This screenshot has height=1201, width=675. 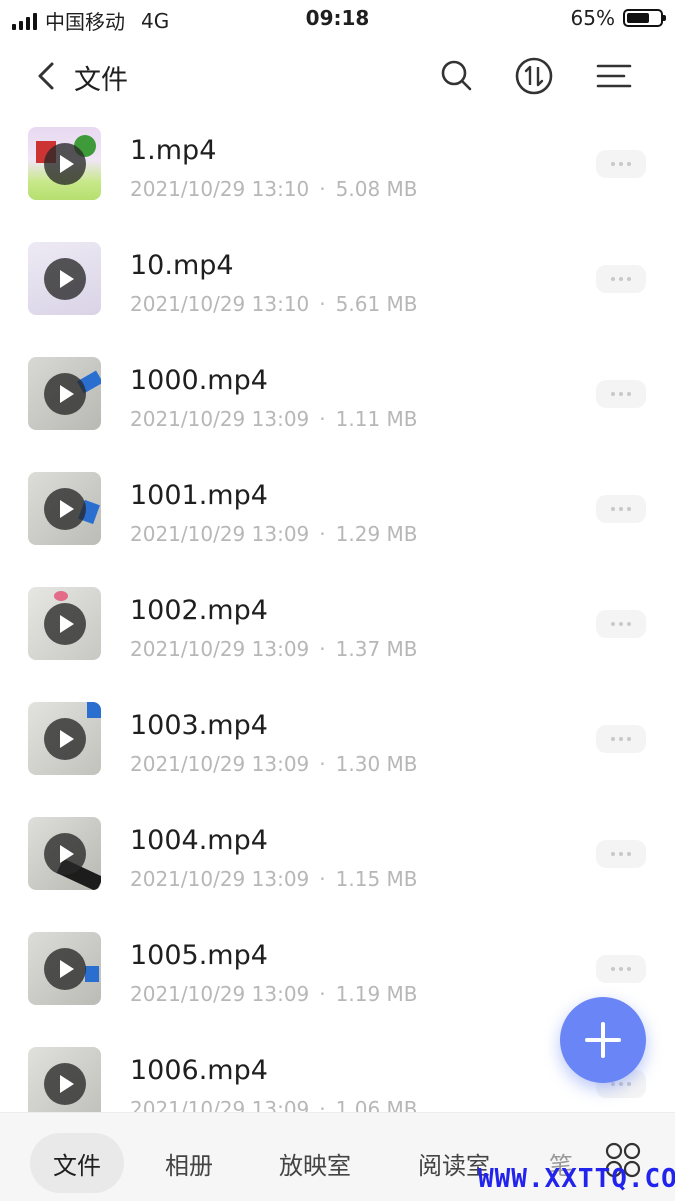 I want to click on file-name: 1005.mp4, so click(x=199, y=955).